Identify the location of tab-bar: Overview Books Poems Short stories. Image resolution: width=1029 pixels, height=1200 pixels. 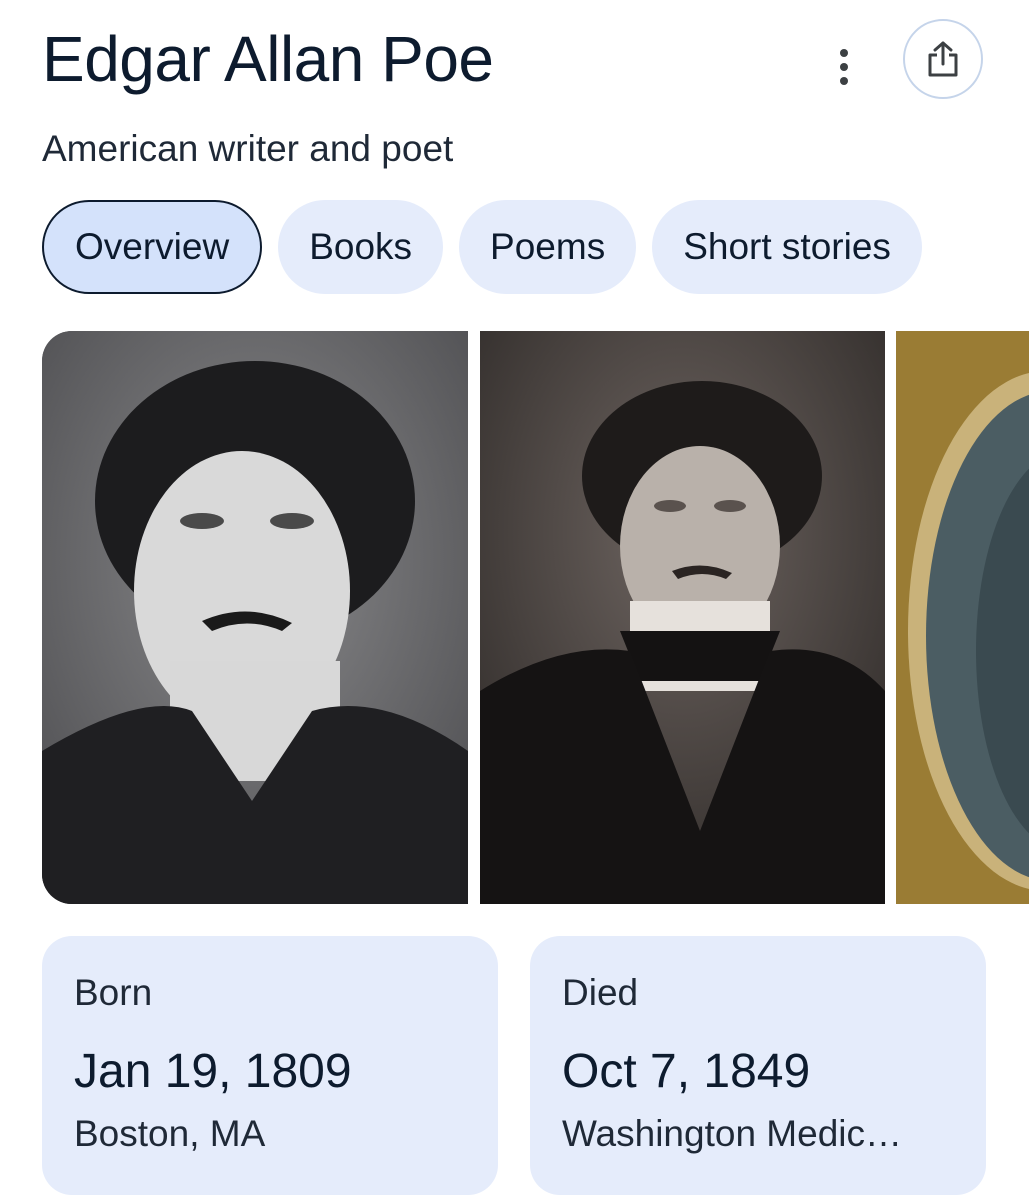
(482, 247).